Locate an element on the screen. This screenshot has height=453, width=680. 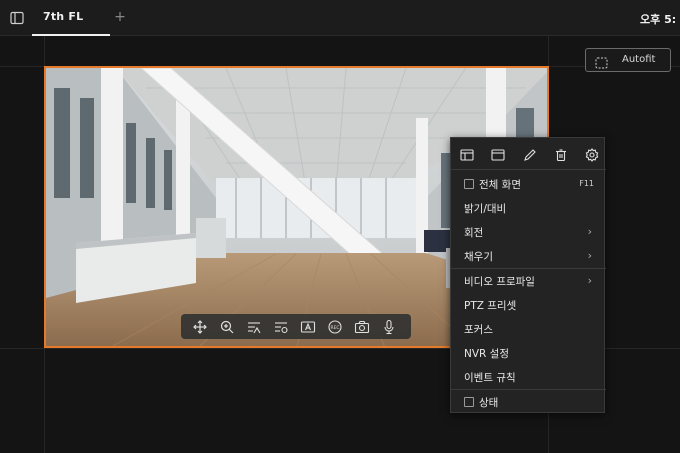
menu-item-event-rules: 이벤트 규칙 is located at coordinates (528, 377).